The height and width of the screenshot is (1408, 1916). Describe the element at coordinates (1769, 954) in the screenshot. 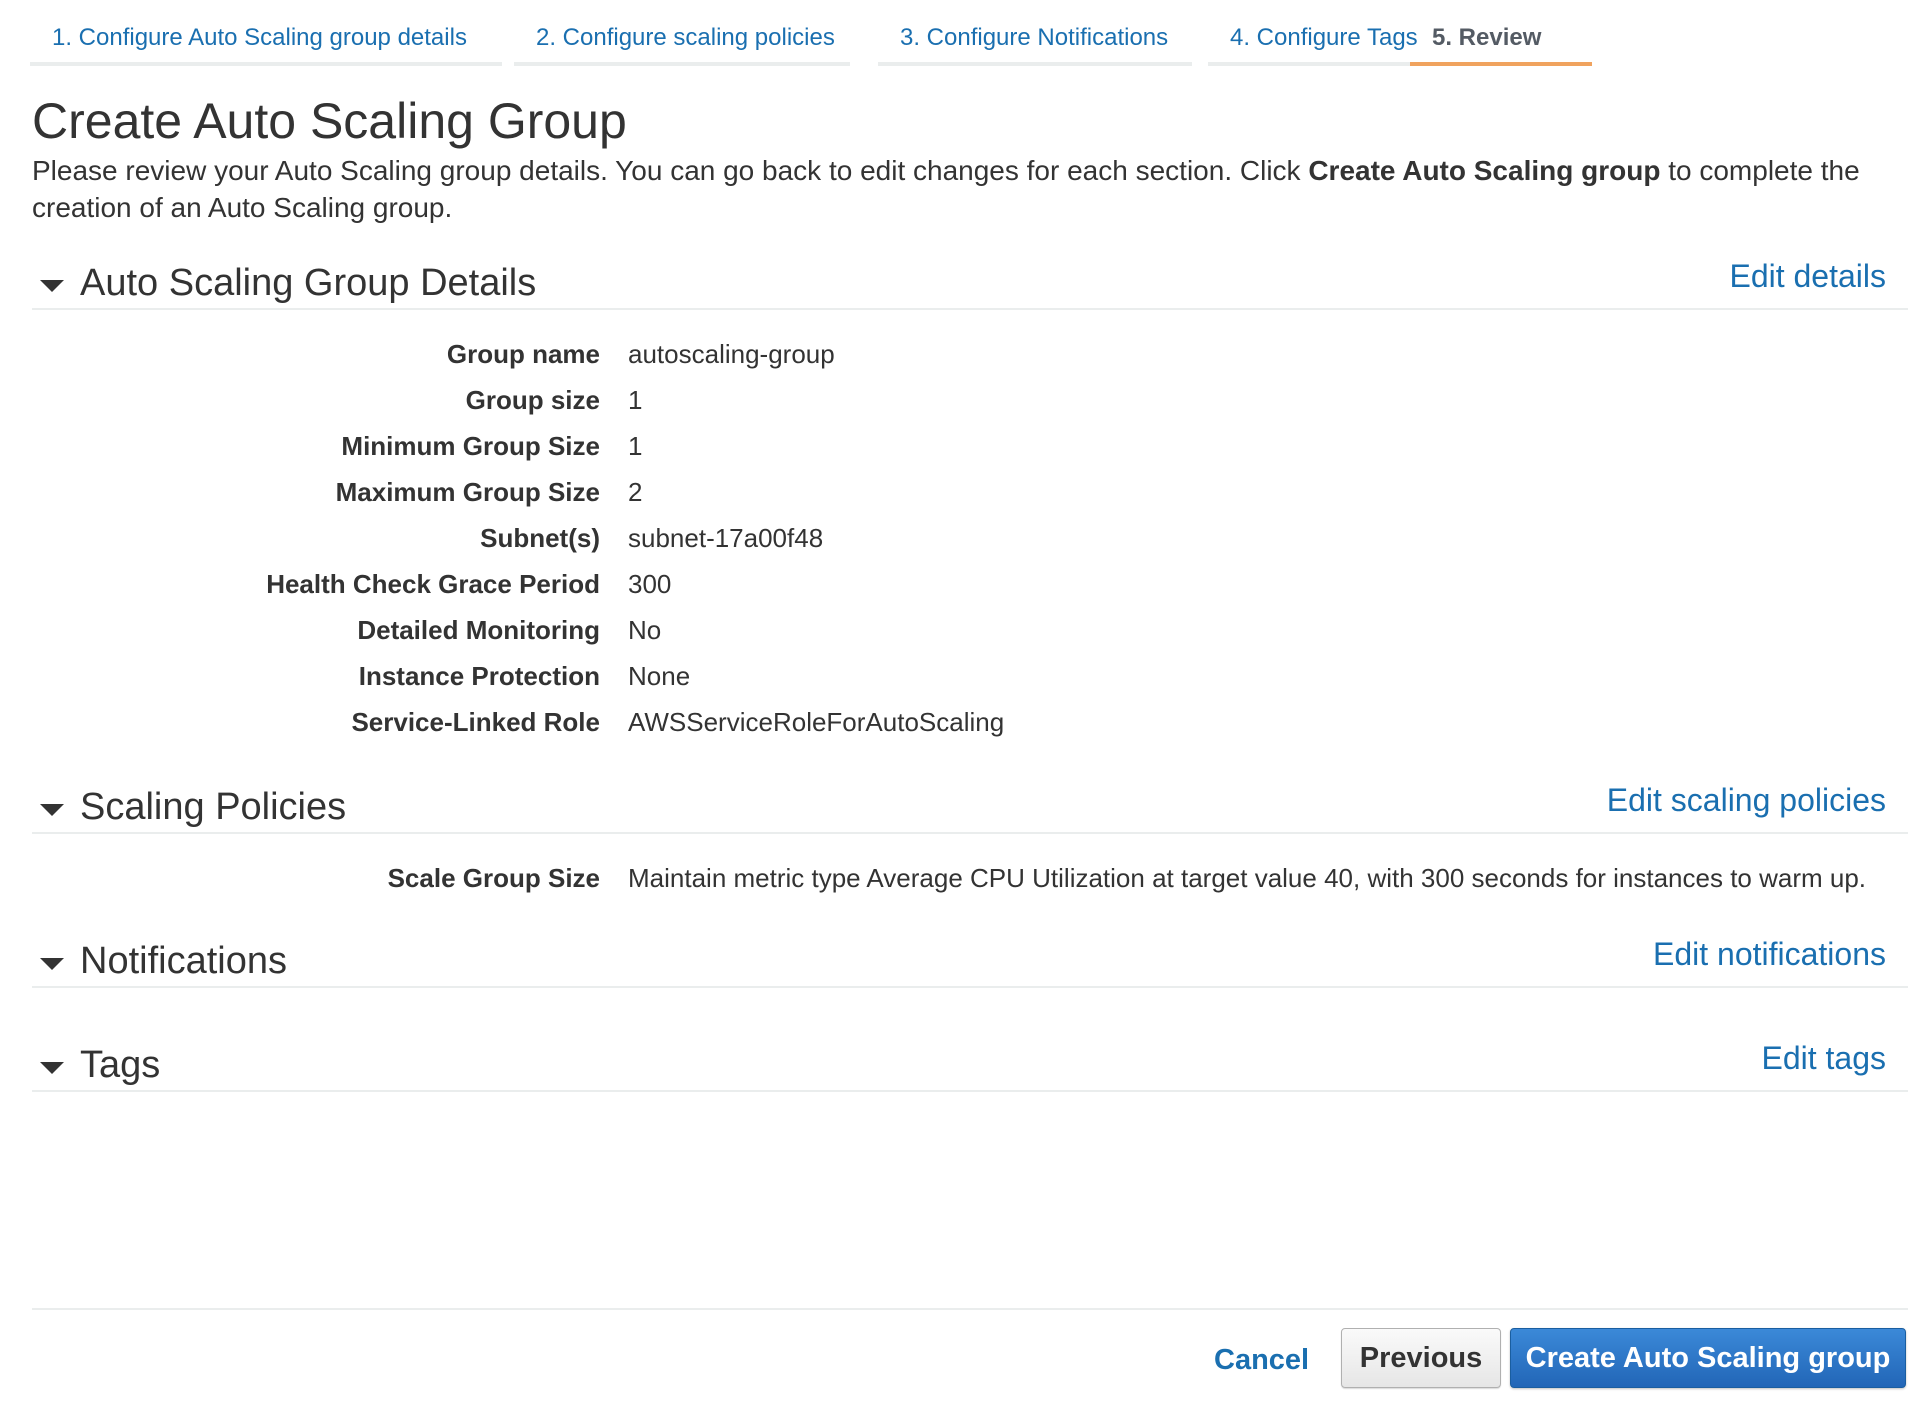

I see `edit-notifications-link: Edit notifications` at that location.